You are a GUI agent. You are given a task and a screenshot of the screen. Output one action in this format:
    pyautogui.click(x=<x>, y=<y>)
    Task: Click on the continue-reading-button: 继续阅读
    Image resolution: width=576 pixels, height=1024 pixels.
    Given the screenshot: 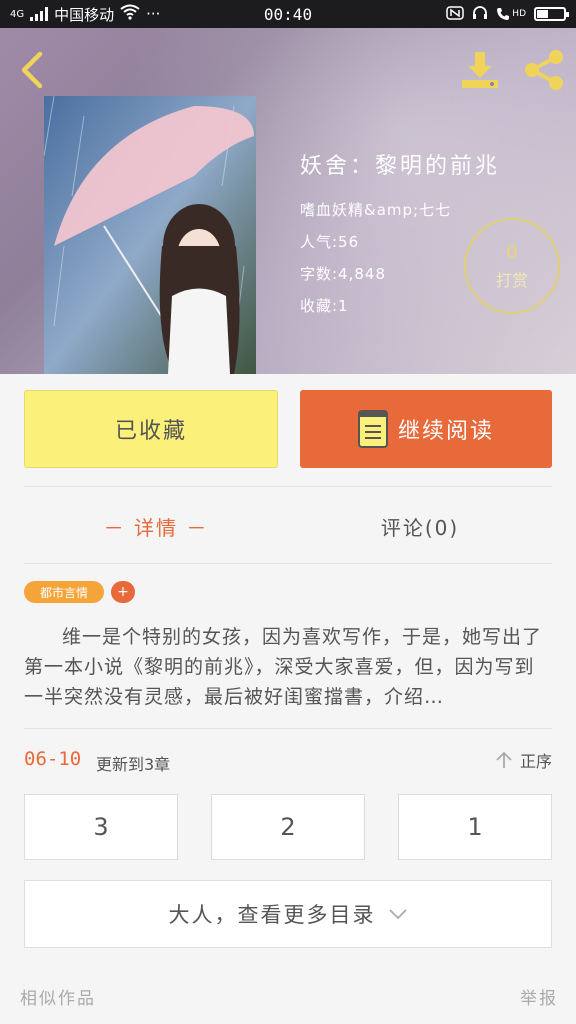 What is the action you would take?
    pyautogui.click(x=426, y=429)
    